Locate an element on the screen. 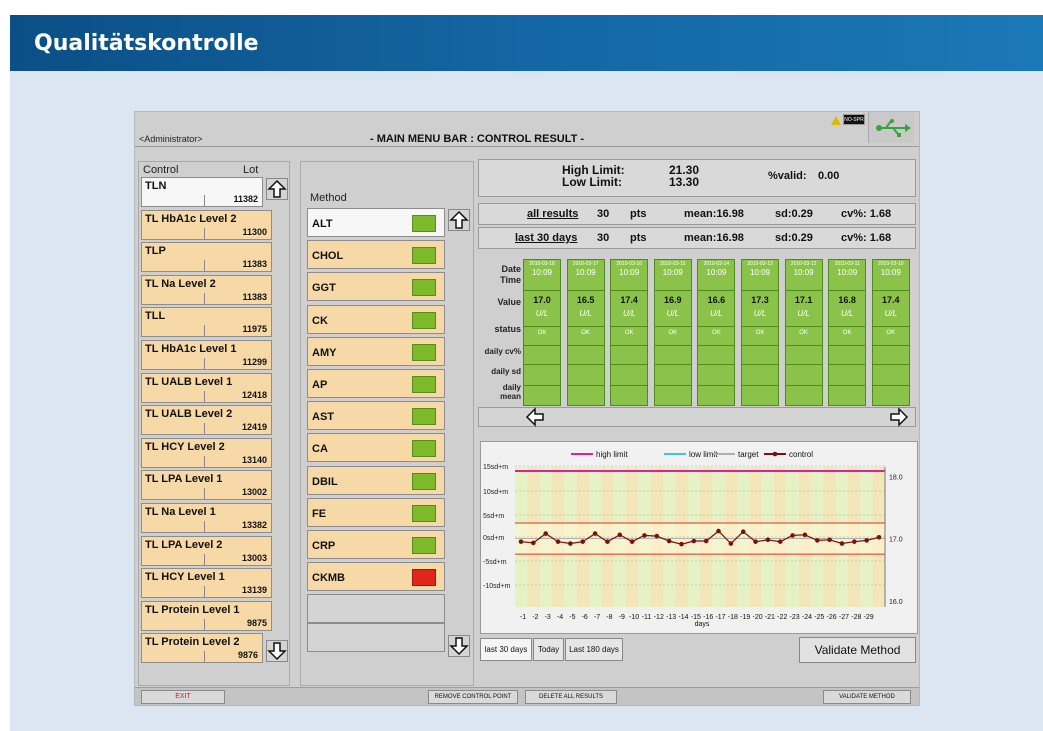  result-column: 2010-03-11 10:09 16.8 U/L OK is located at coordinates (847, 332).